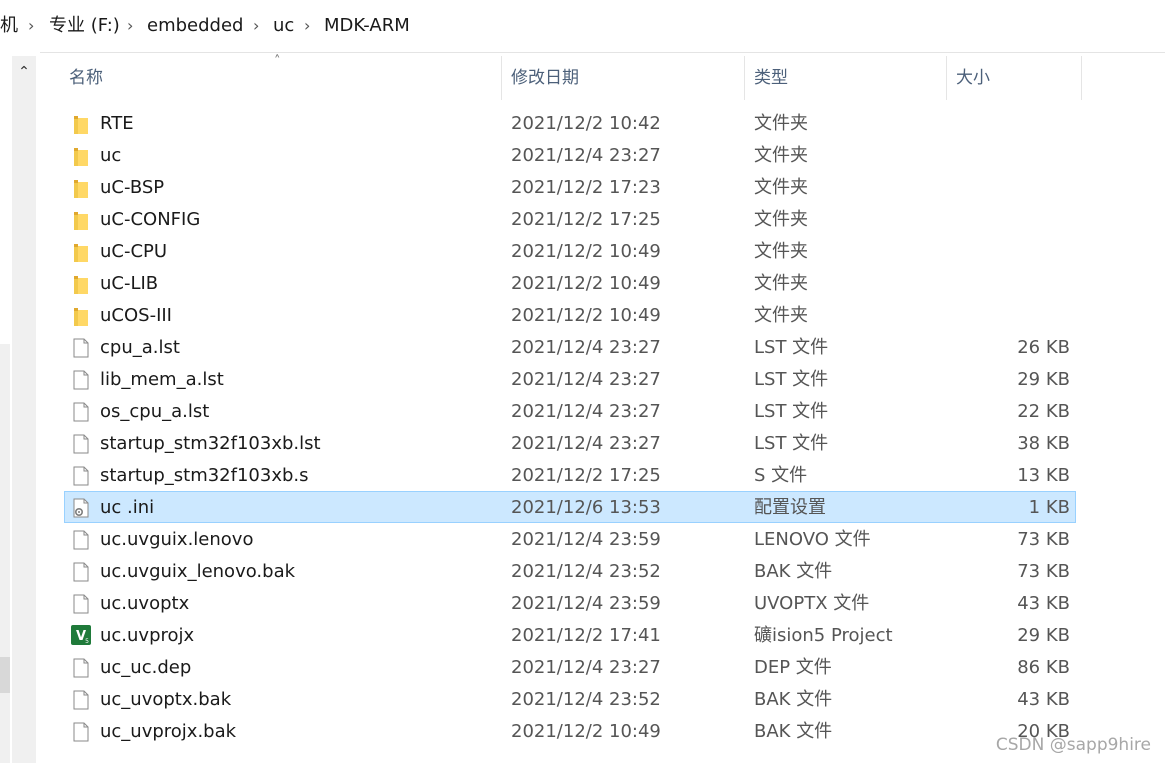 The image size is (1165, 763). I want to click on file-name: uC-CONFIG, so click(150, 219).